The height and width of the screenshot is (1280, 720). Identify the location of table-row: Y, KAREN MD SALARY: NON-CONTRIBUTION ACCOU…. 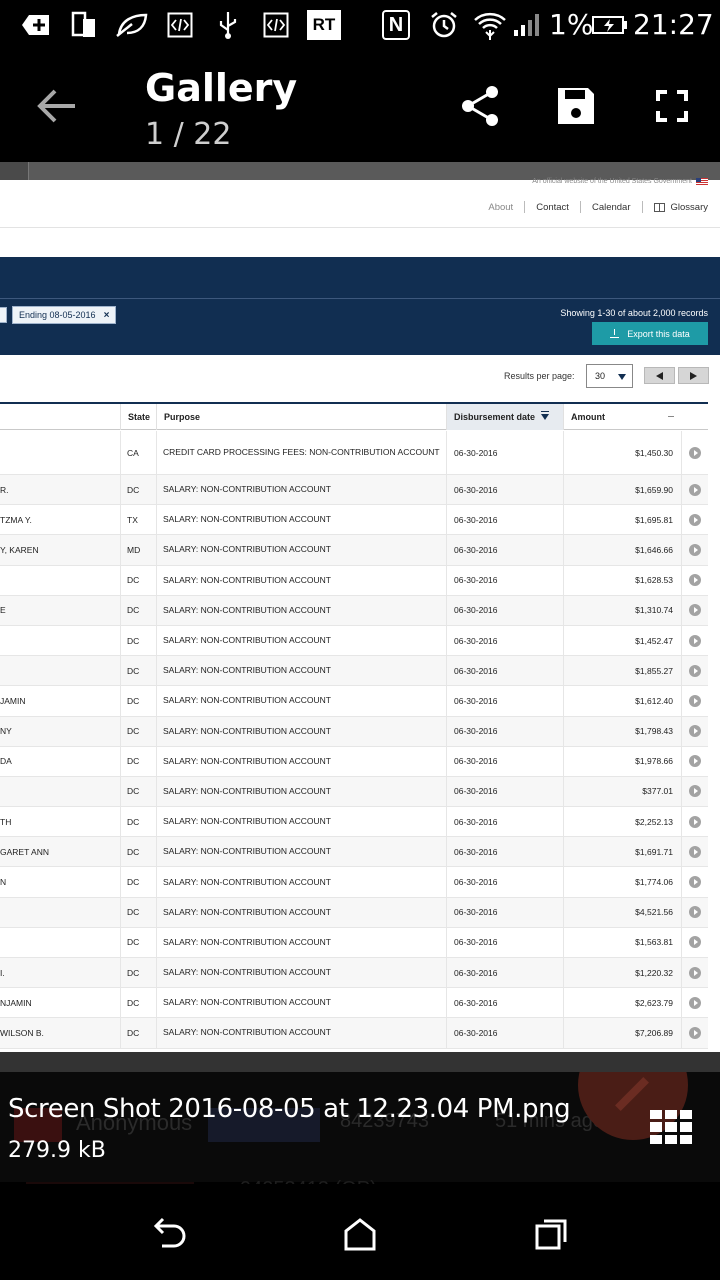
(354, 550).